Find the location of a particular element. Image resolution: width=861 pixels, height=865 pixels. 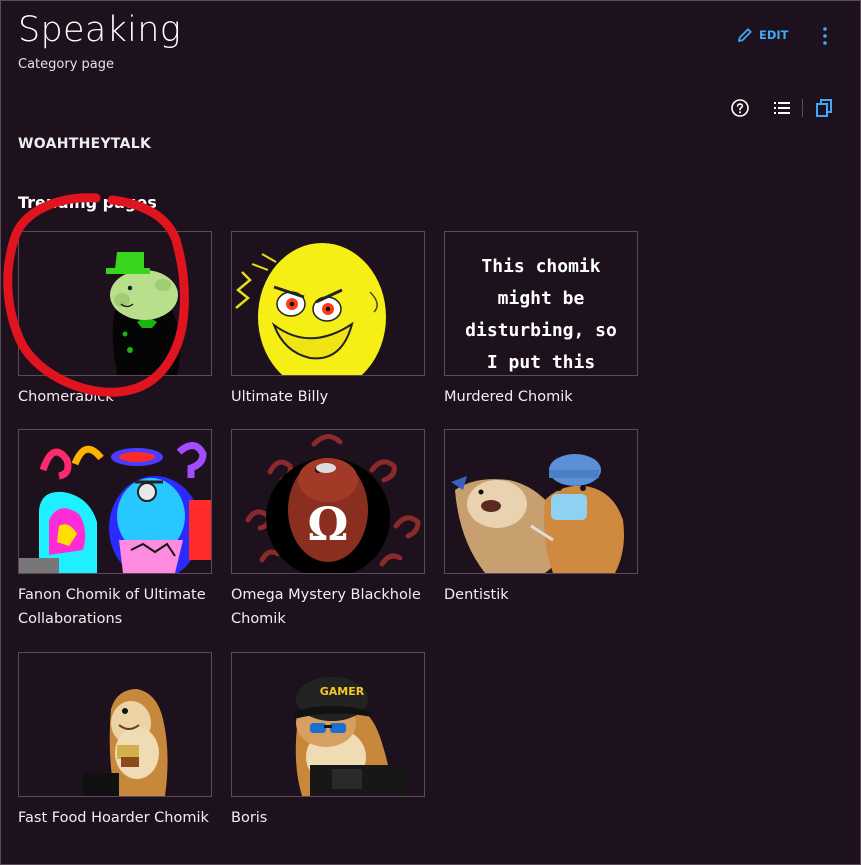

table-of-contents-button is located at coordinates (782, 108).